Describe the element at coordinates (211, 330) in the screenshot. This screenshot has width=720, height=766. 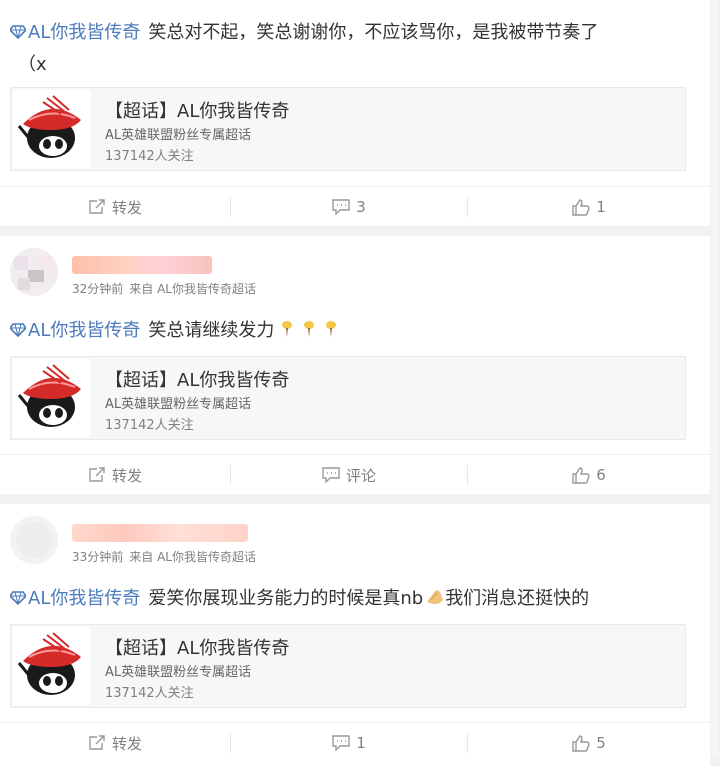
I see `post-body: 笑总请继续发力` at that location.